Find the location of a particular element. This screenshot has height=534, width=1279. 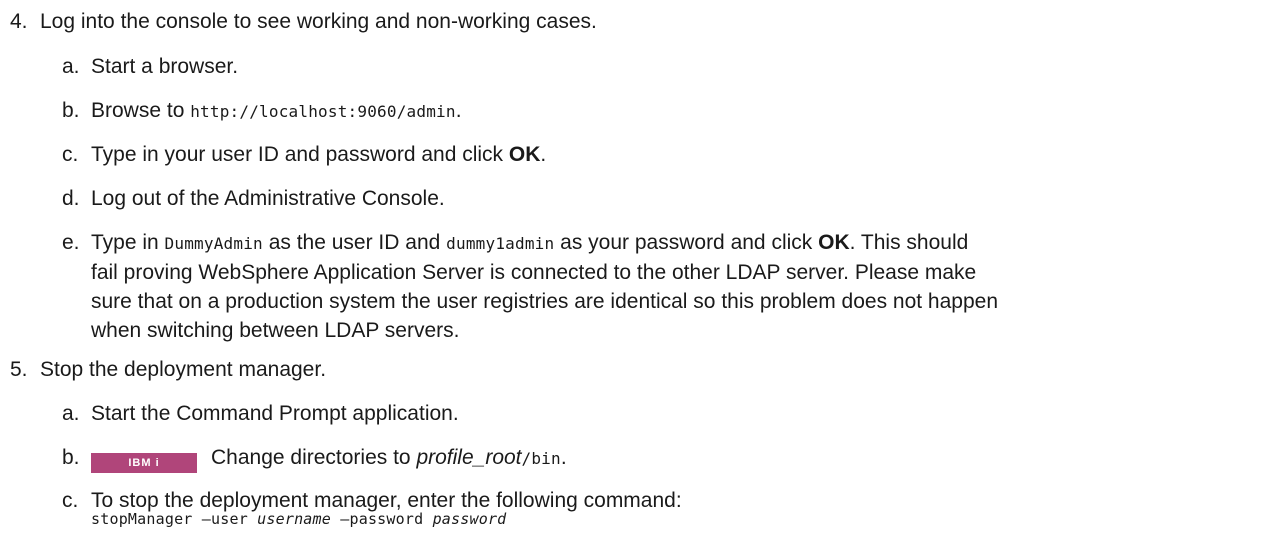

step-text: Stop the deployment manager. is located at coordinates (183, 369).